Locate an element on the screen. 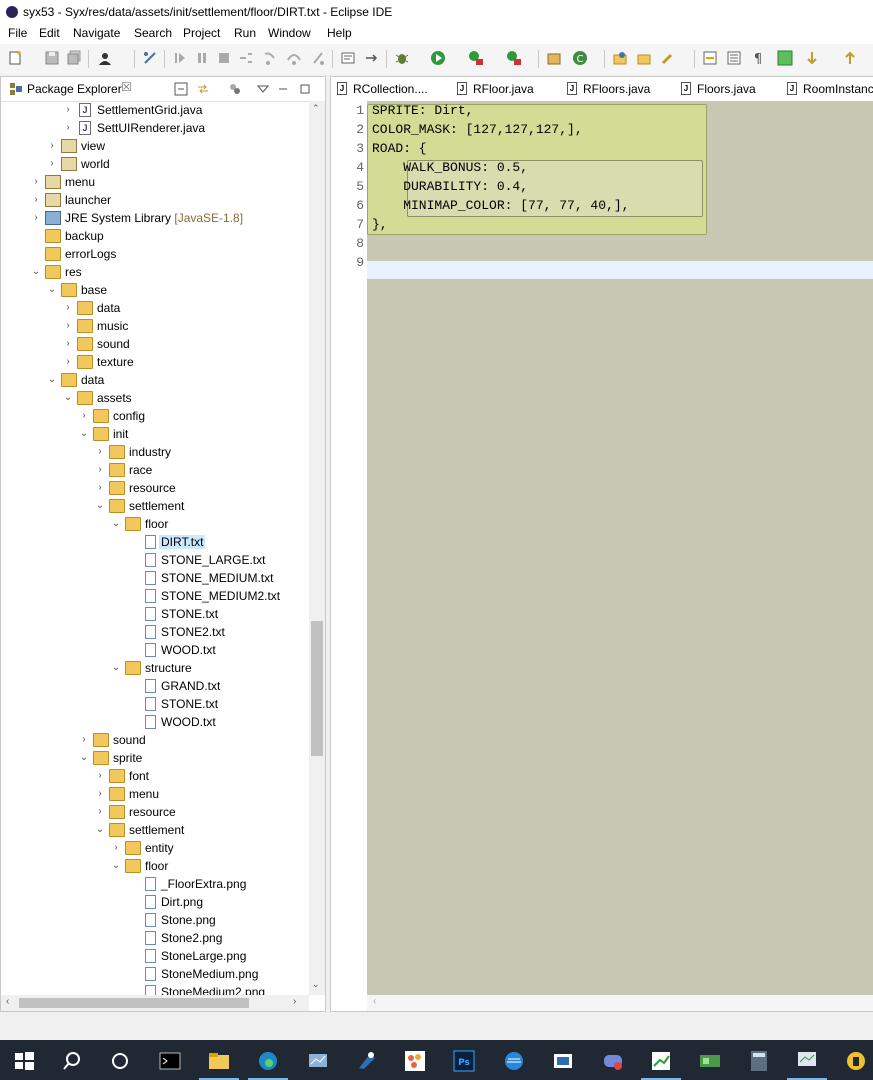  toggle-mark-occurrences-icon is located at coordinates (710, 58).